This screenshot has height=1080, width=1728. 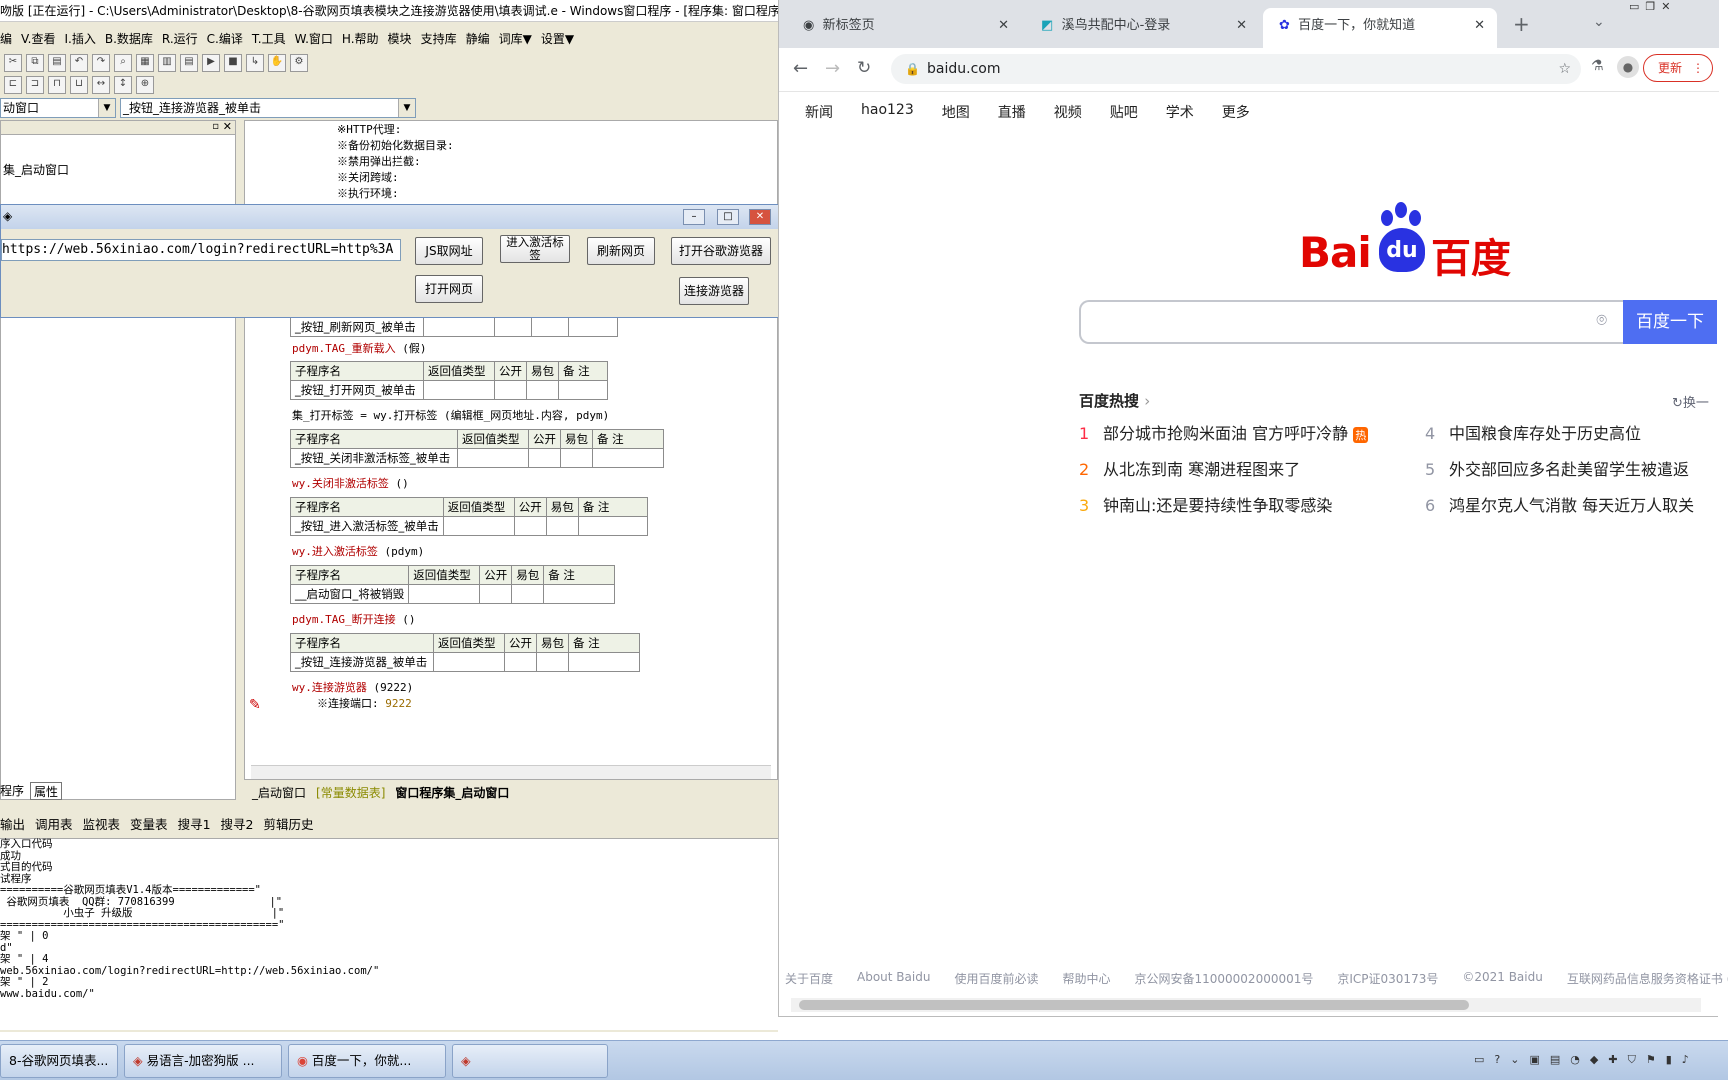 What do you see at coordinates (149, 823) in the screenshot?
I see `tab-variables: 变量表` at bounding box center [149, 823].